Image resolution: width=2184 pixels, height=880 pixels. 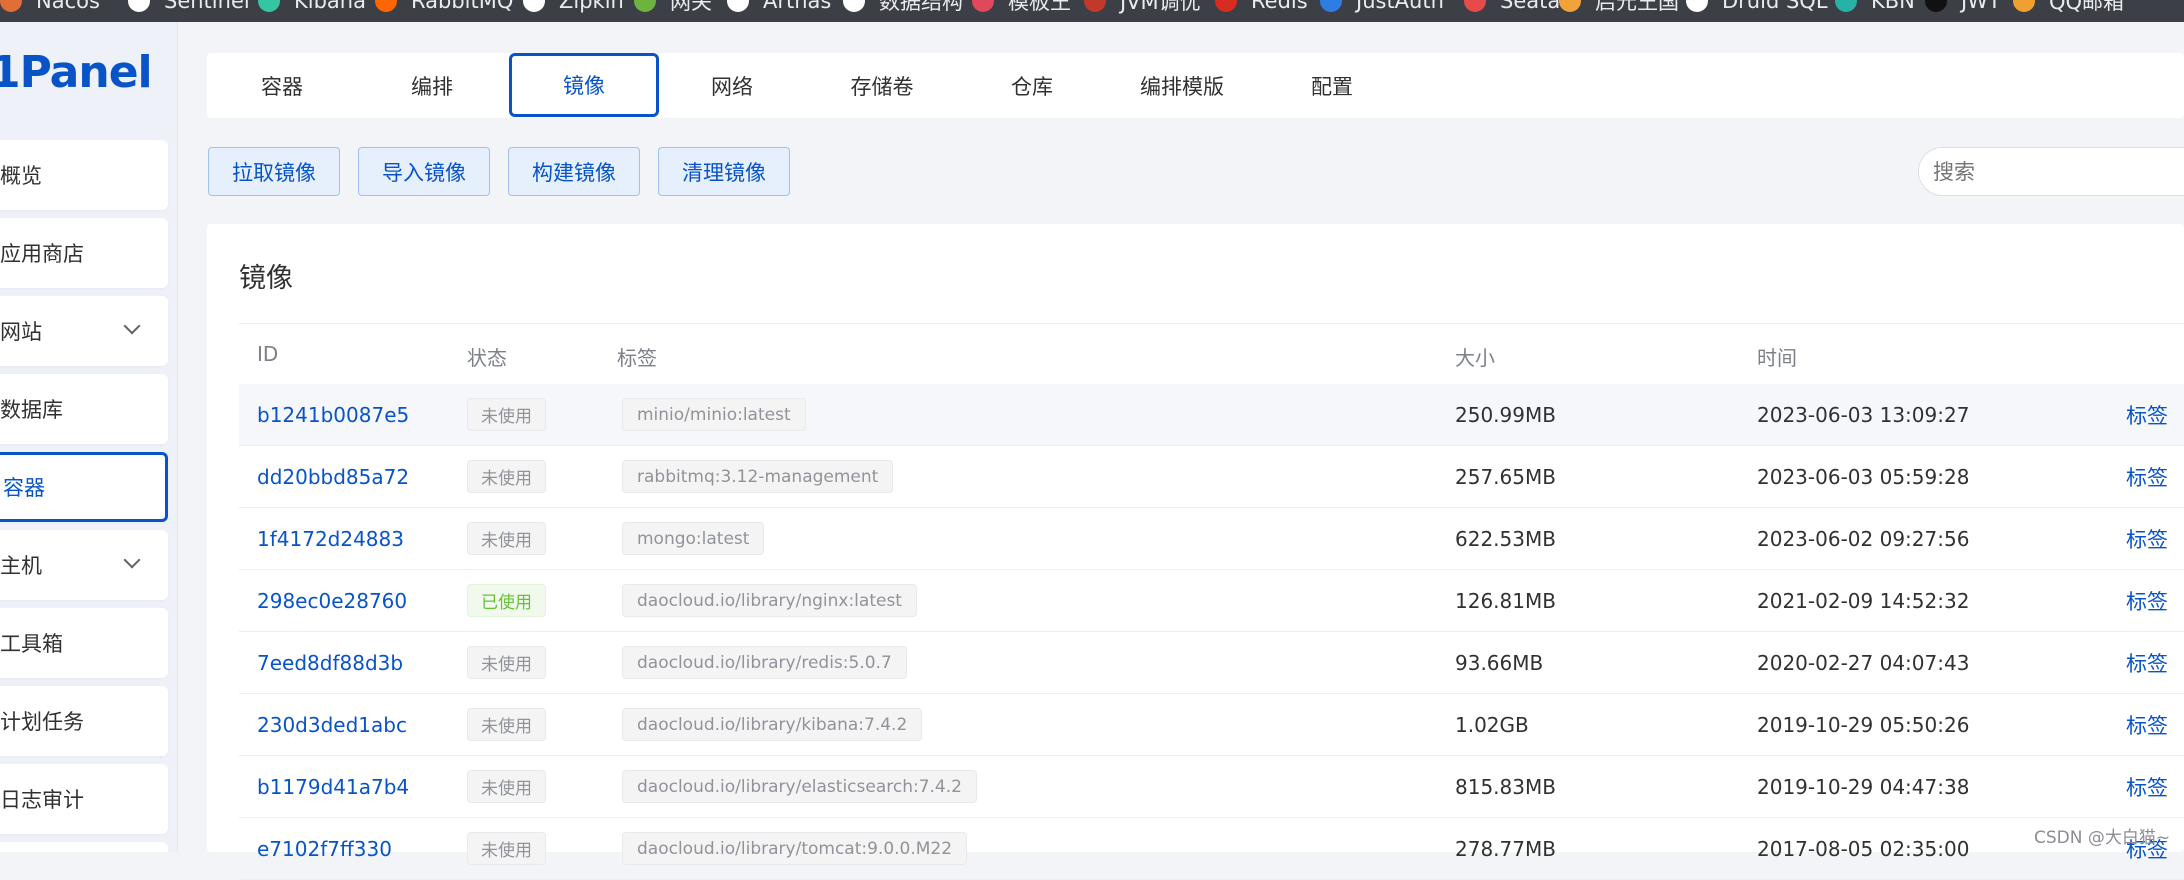 What do you see at coordinates (84, 253) in the screenshot?
I see `sidebar-item: 应用商店` at bounding box center [84, 253].